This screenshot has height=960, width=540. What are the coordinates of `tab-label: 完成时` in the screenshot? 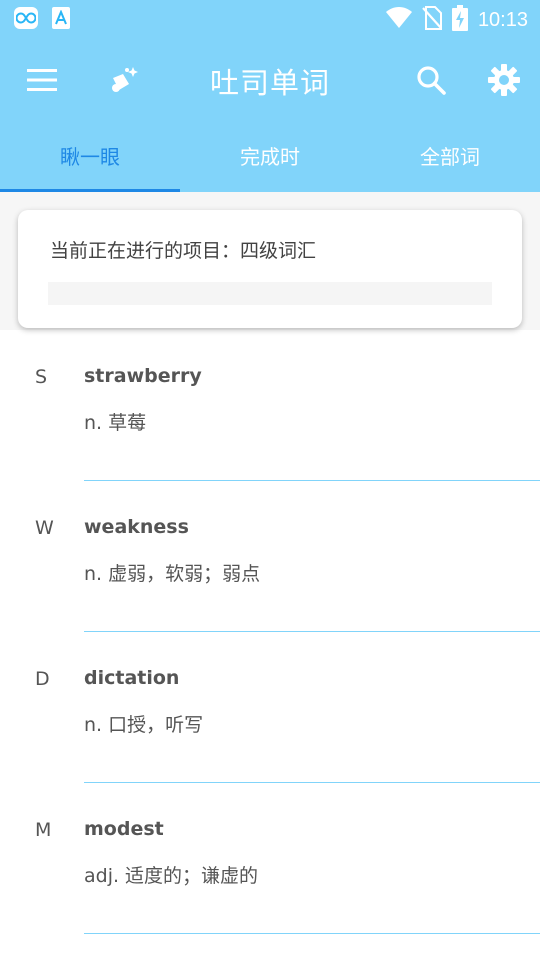 It's located at (270, 157).